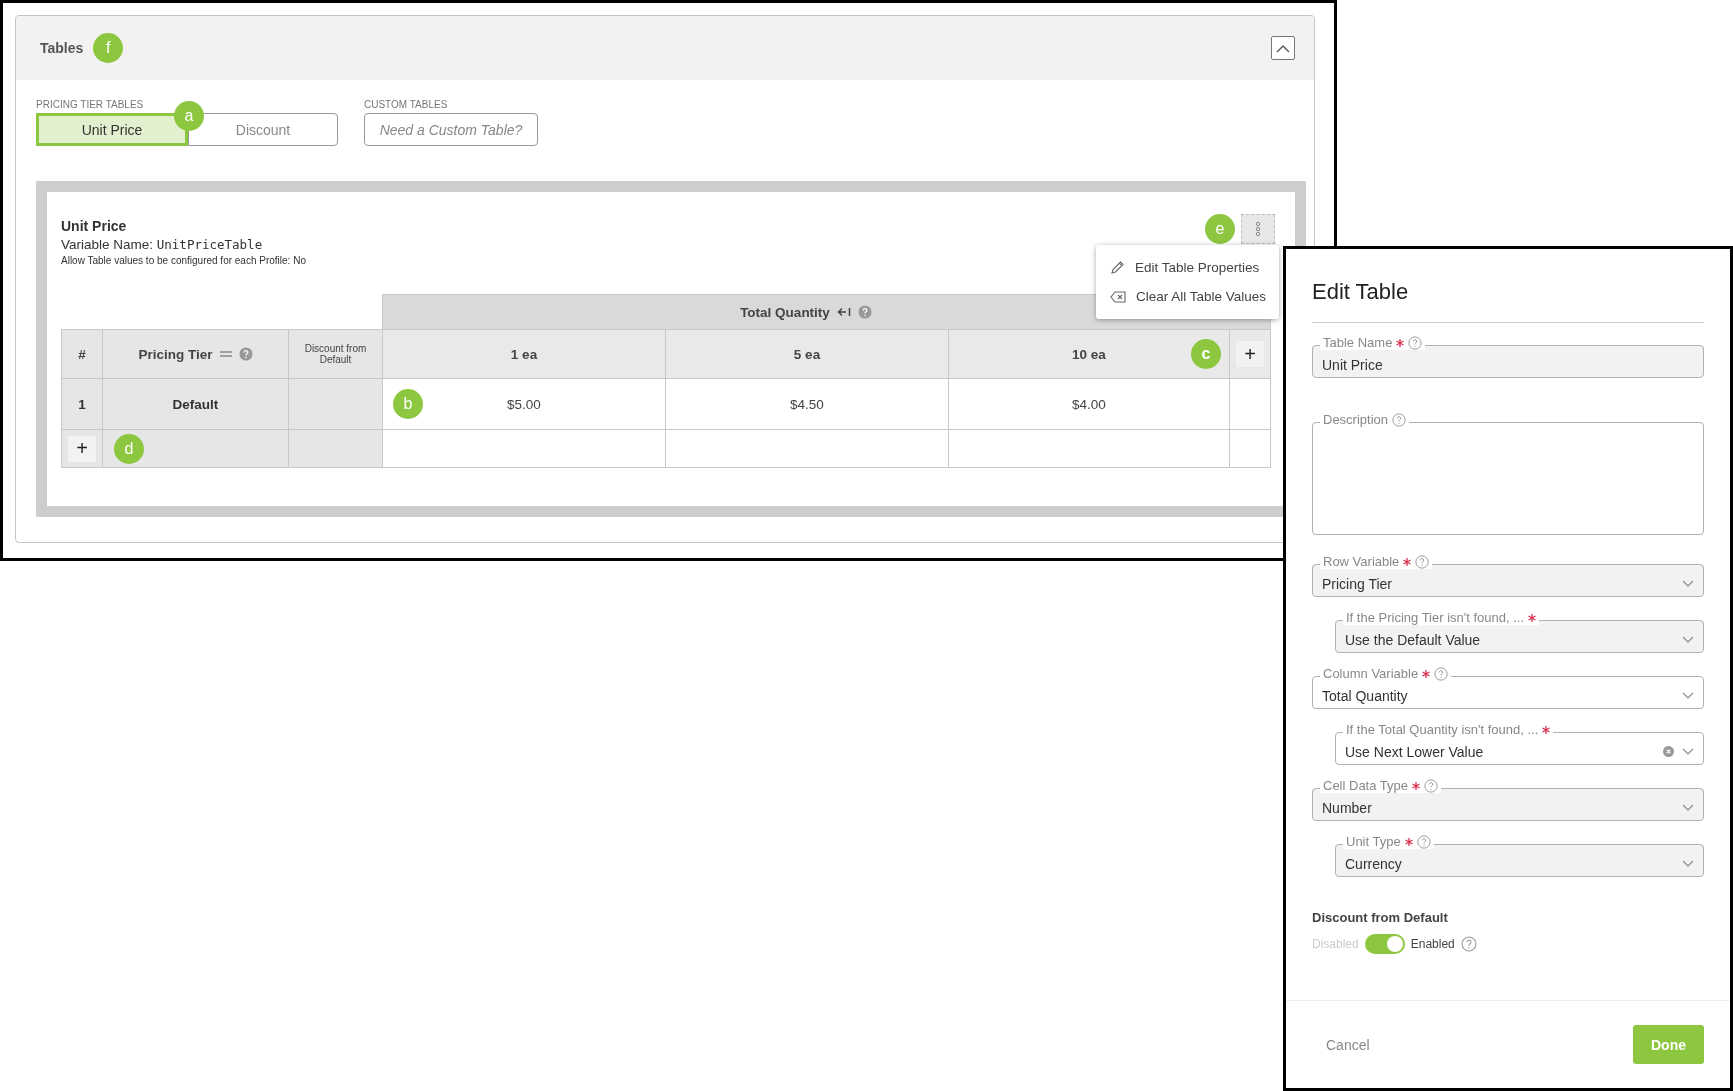 This screenshot has width=1733, height=1091. Describe the element at coordinates (195, 403) in the screenshot. I see `tier-name: Default` at that location.